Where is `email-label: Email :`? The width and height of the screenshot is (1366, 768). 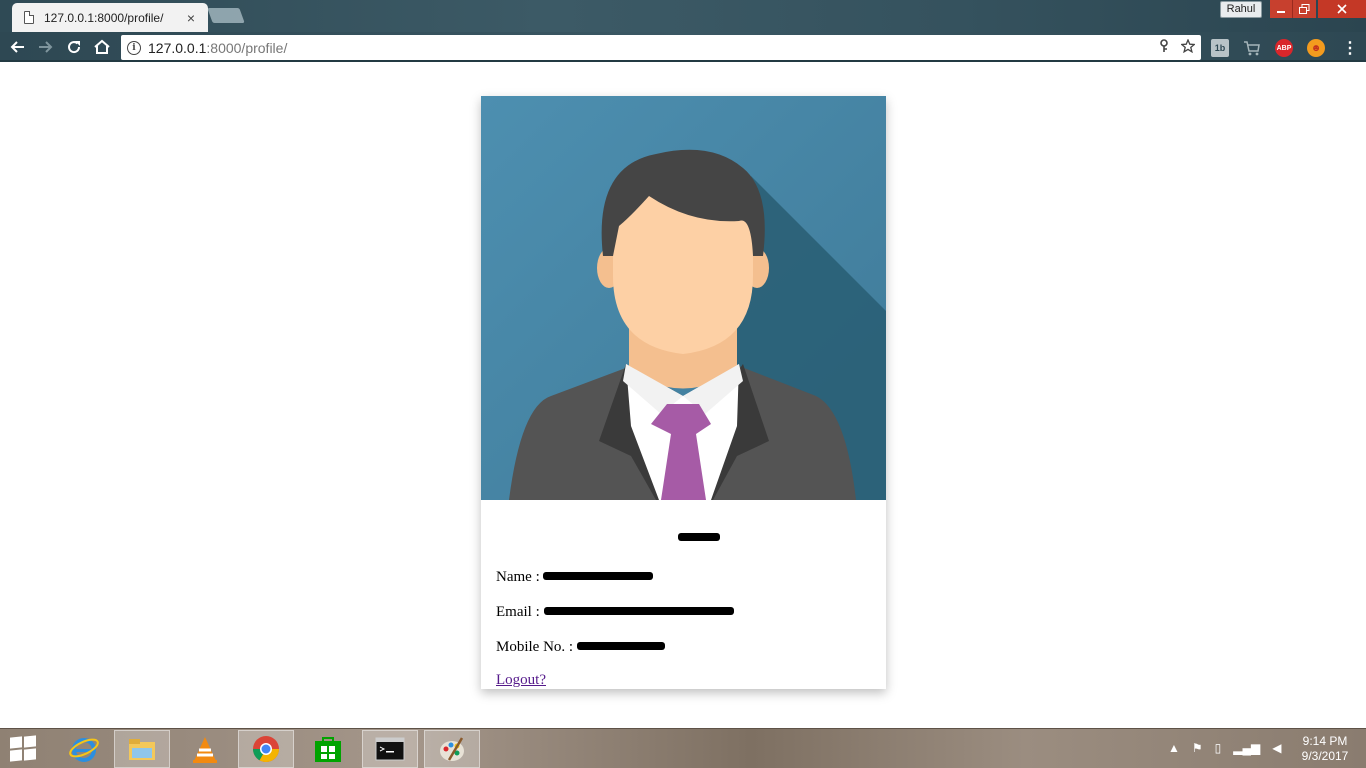
email-label: Email : is located at coordinates (520, 612).